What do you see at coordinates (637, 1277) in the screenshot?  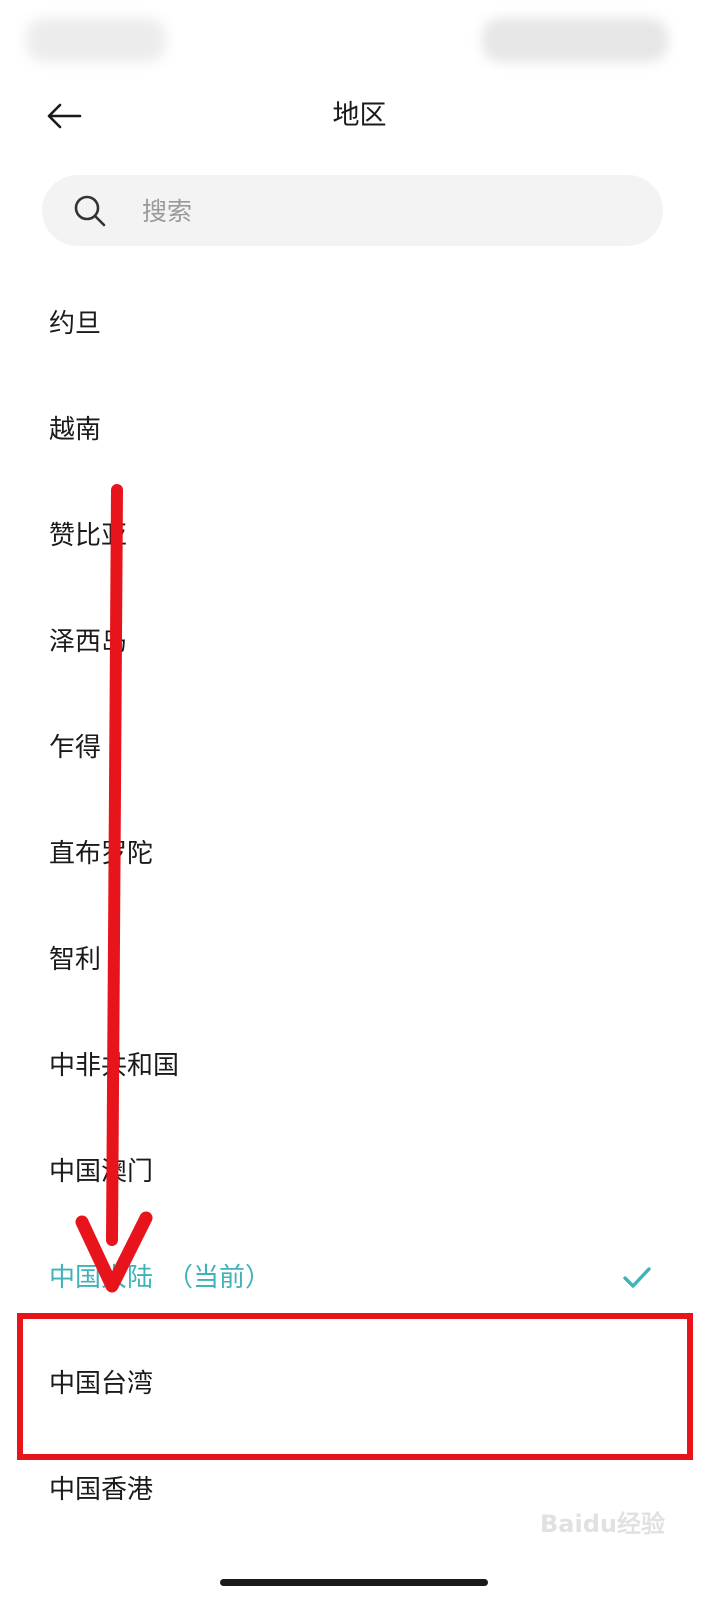 I see `check-icon` at bounding box center [637, 1277].